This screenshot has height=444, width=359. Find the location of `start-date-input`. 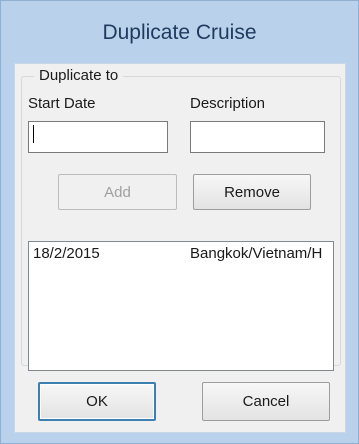

start-date-input is located at coordinates (98, 137).